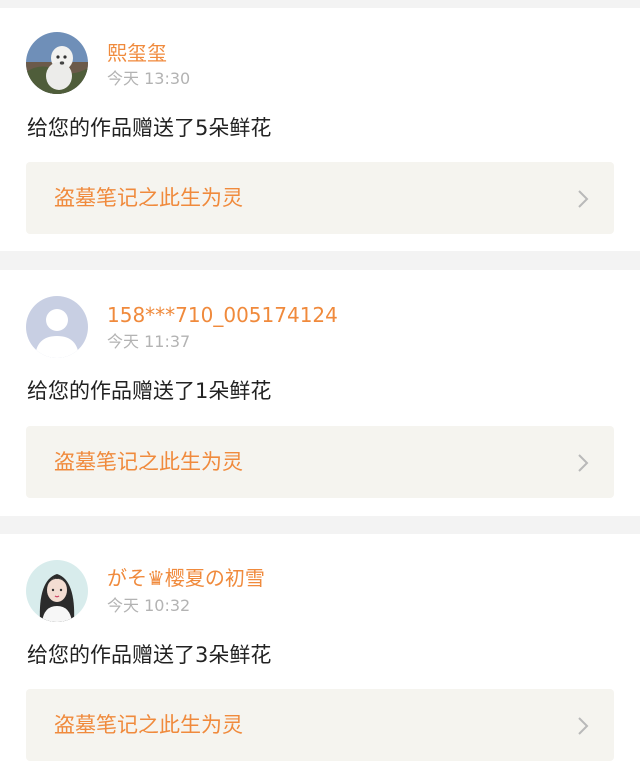 Image resolution: width=640 pixels, height=767 pixels. I want to click on dog-photo-avatar-icon, so click(57, 63).